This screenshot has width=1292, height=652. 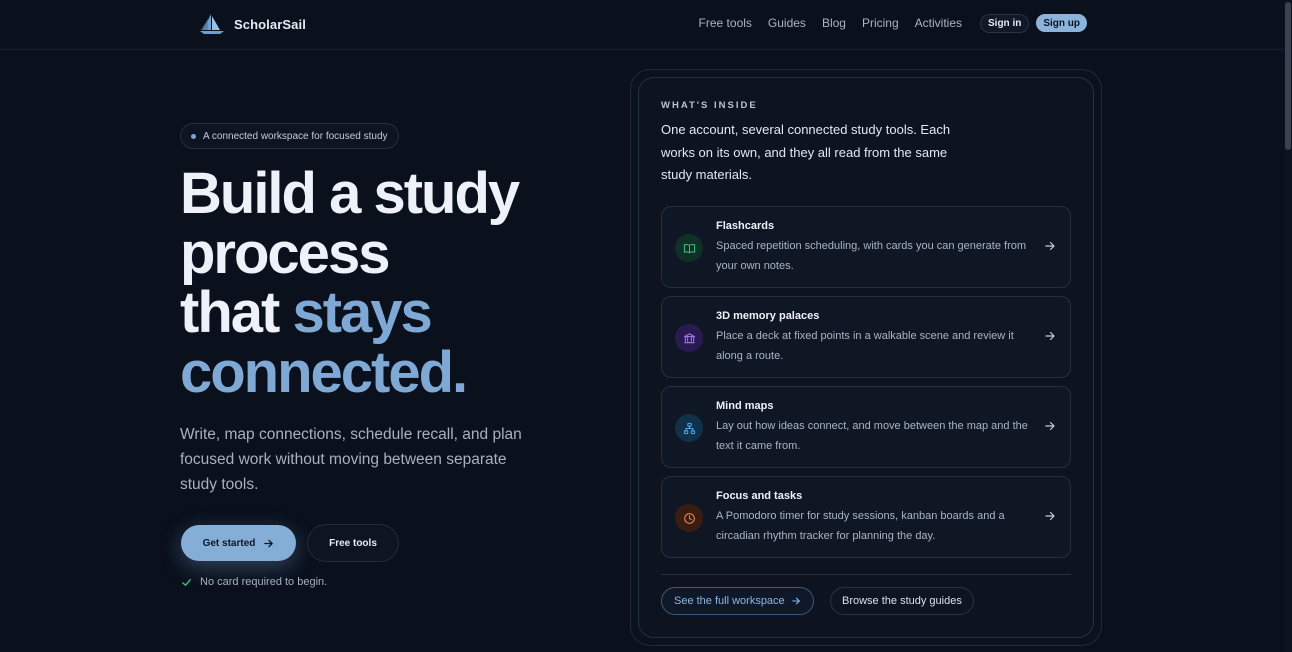 What do you see at coordinates (759, 496) in the screenshot?
I see `tool-title: Focus and tasks` at bounding box center [759, 496].